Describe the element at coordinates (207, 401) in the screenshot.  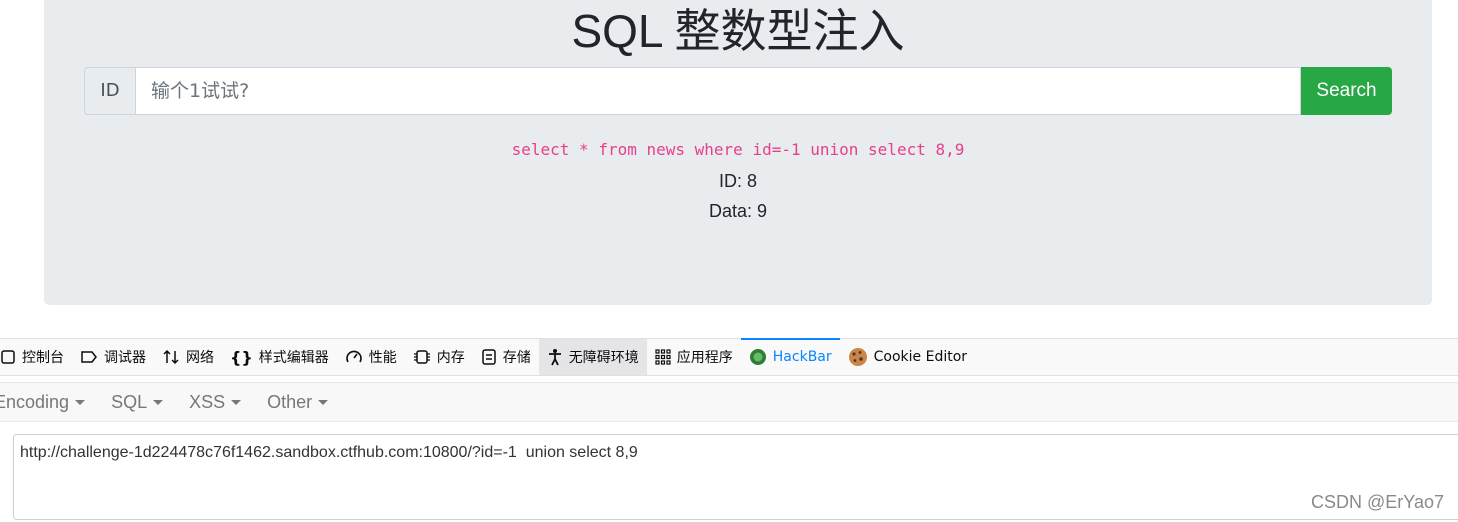
I see `menu-label: XSS` at that location.